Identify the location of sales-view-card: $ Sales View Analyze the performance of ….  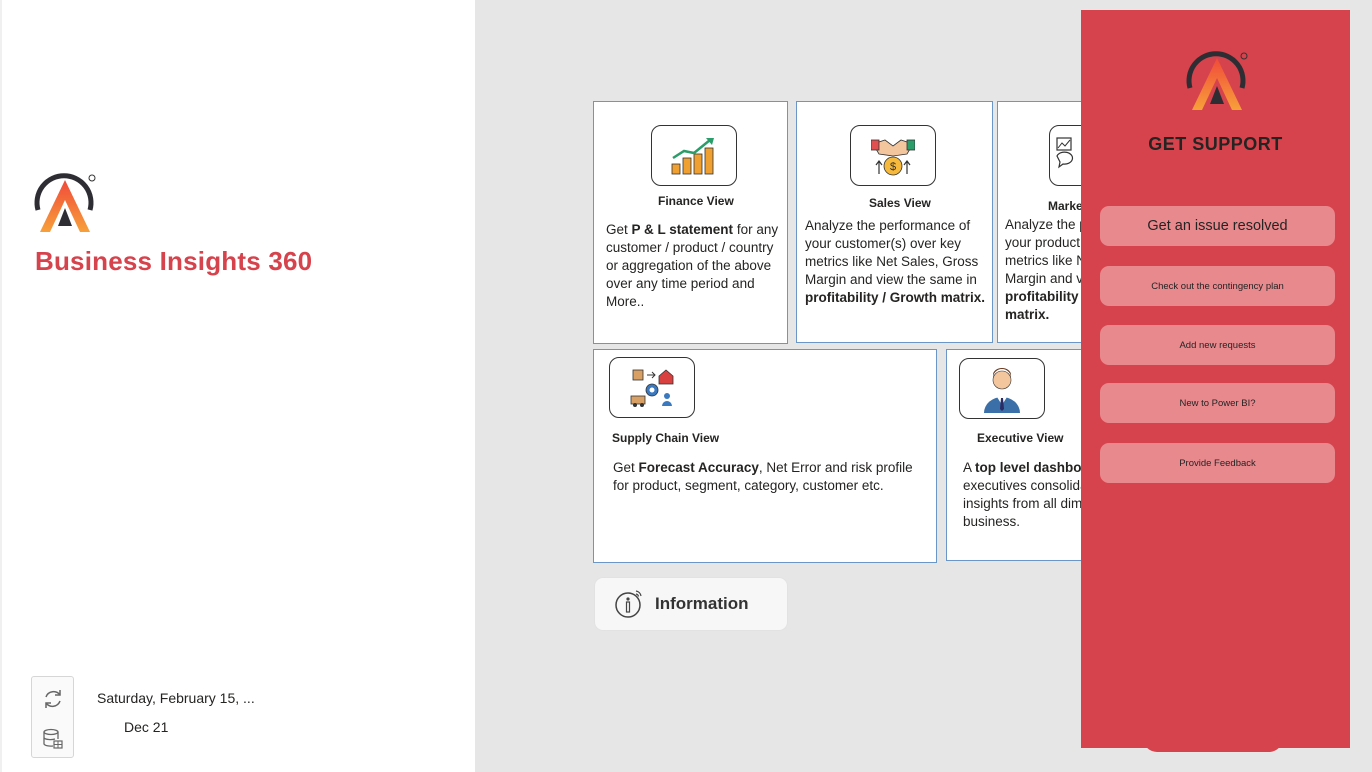
(894, 222).